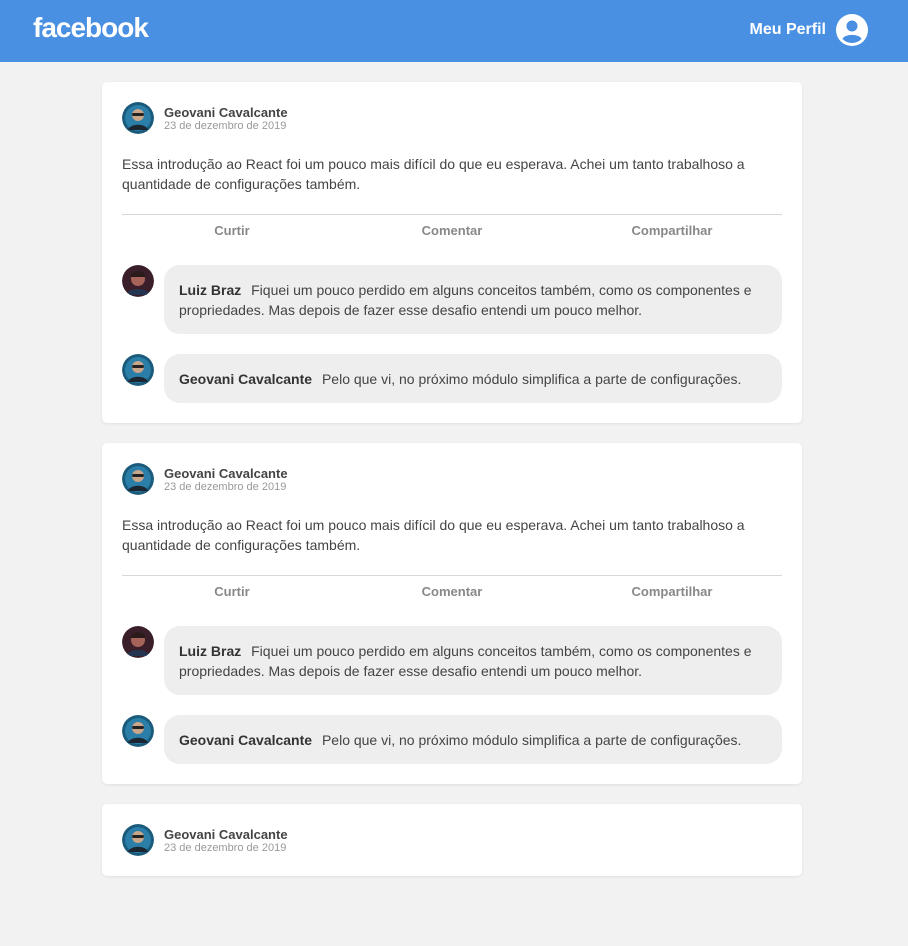  Describe the element at coordinates (787, 29) in the screenshot. I see `my-profile-label: Meu Perfil` at that location.